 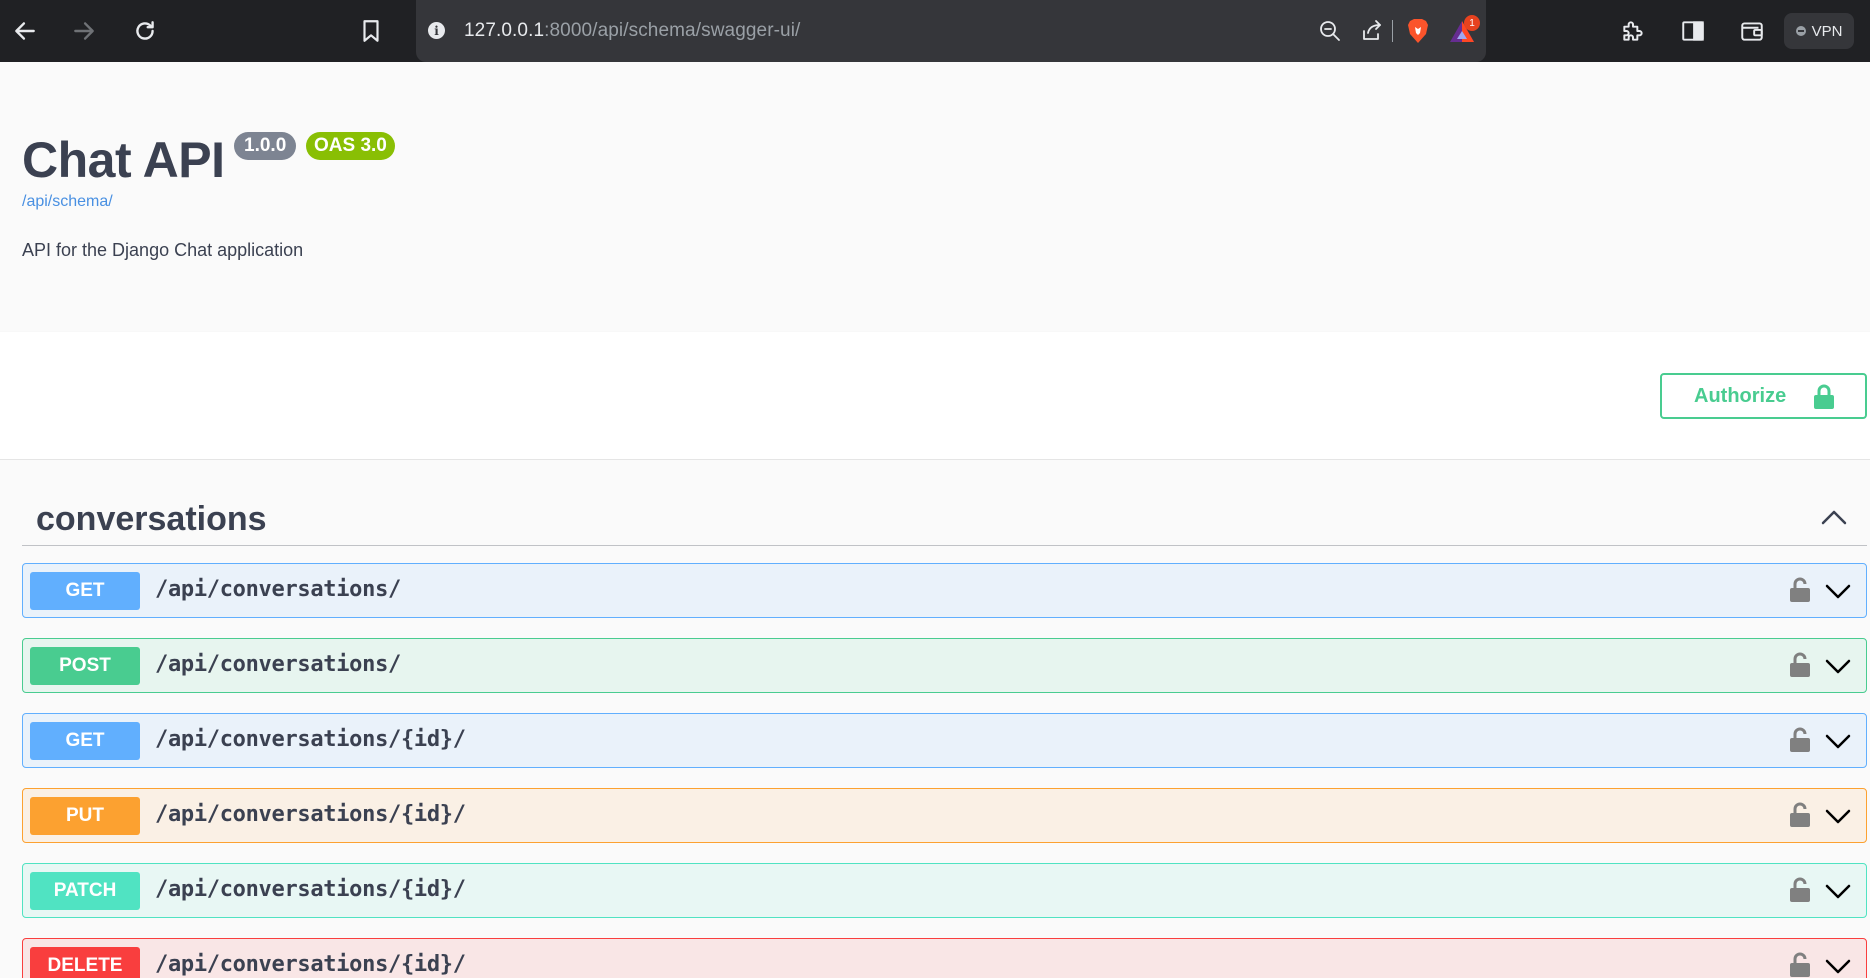 What do you see at coordinates (350, 146) in the screenshot?
I see `oas-badge: OAS 3.0` at bounding box center [350, 146].